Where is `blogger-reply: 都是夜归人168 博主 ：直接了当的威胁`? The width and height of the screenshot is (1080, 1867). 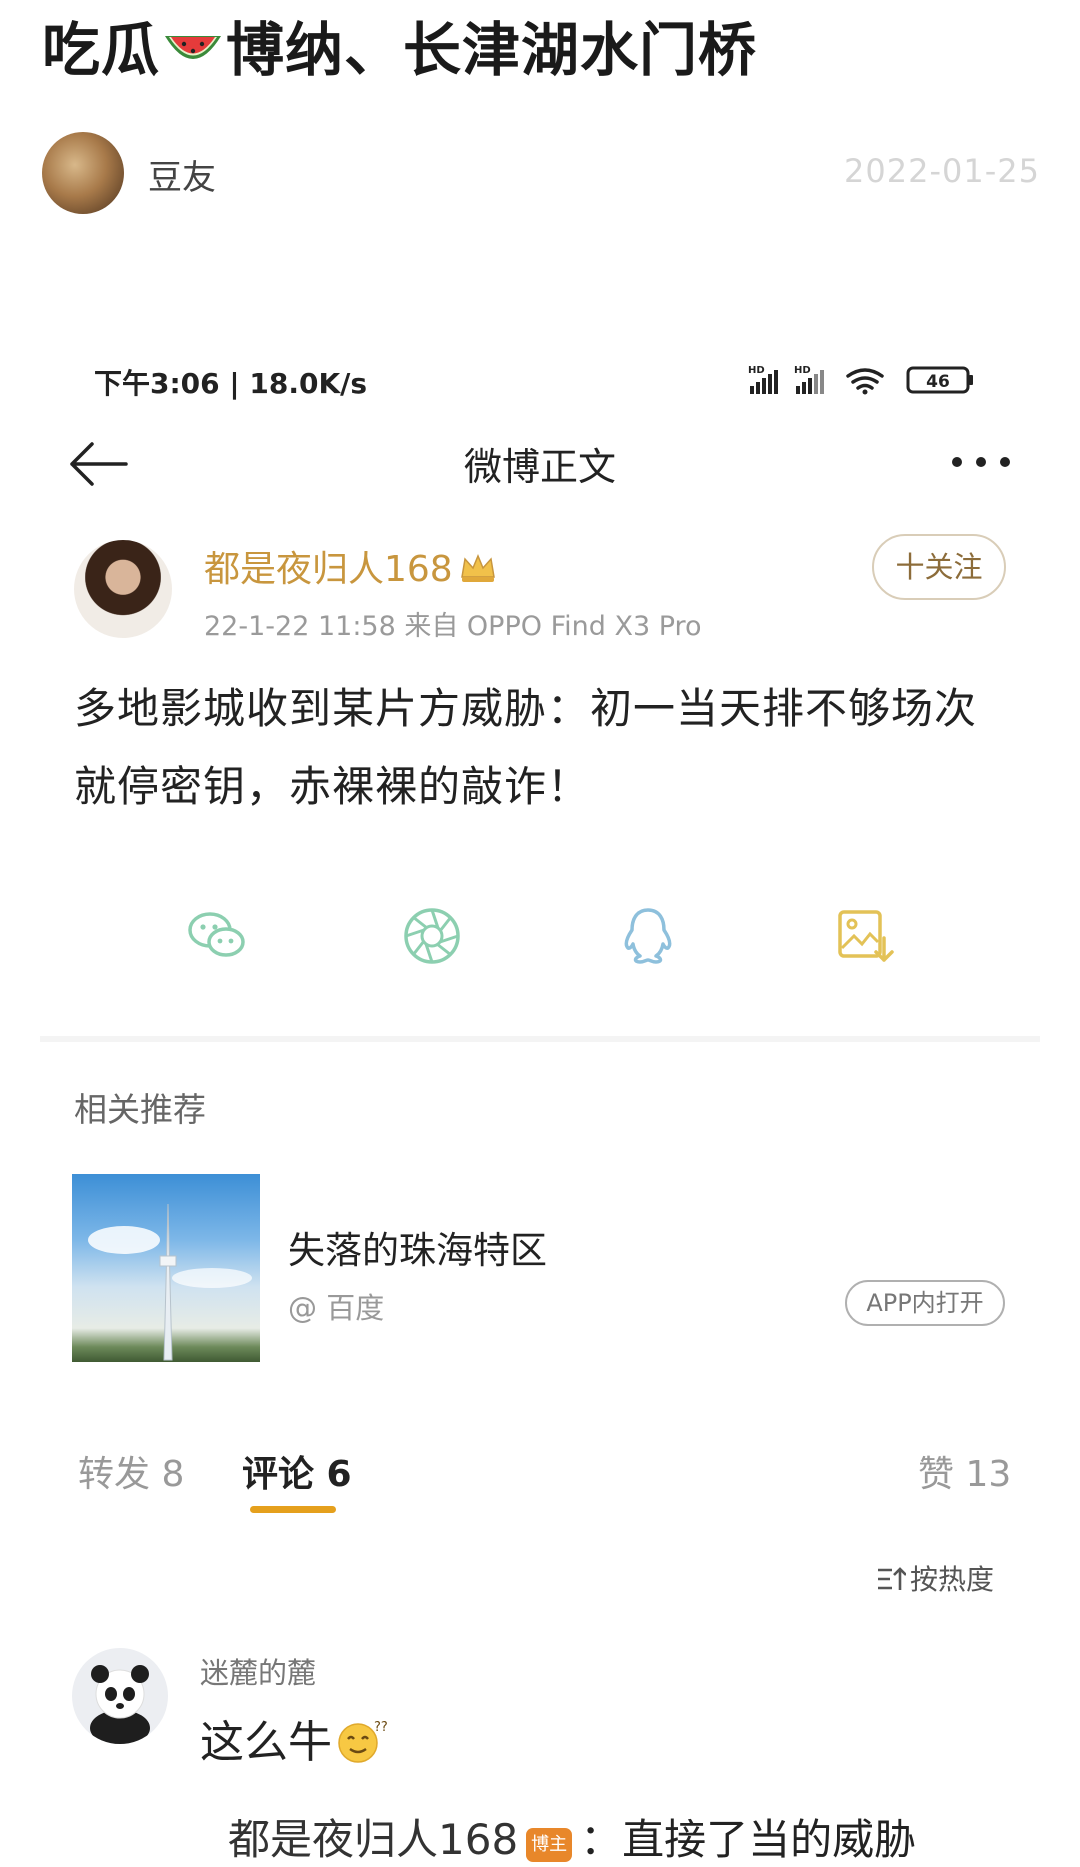
blogger-reply: 都是夜归人168 博主 ：直接了当的威胁 is located at coordinates (572, 1836).